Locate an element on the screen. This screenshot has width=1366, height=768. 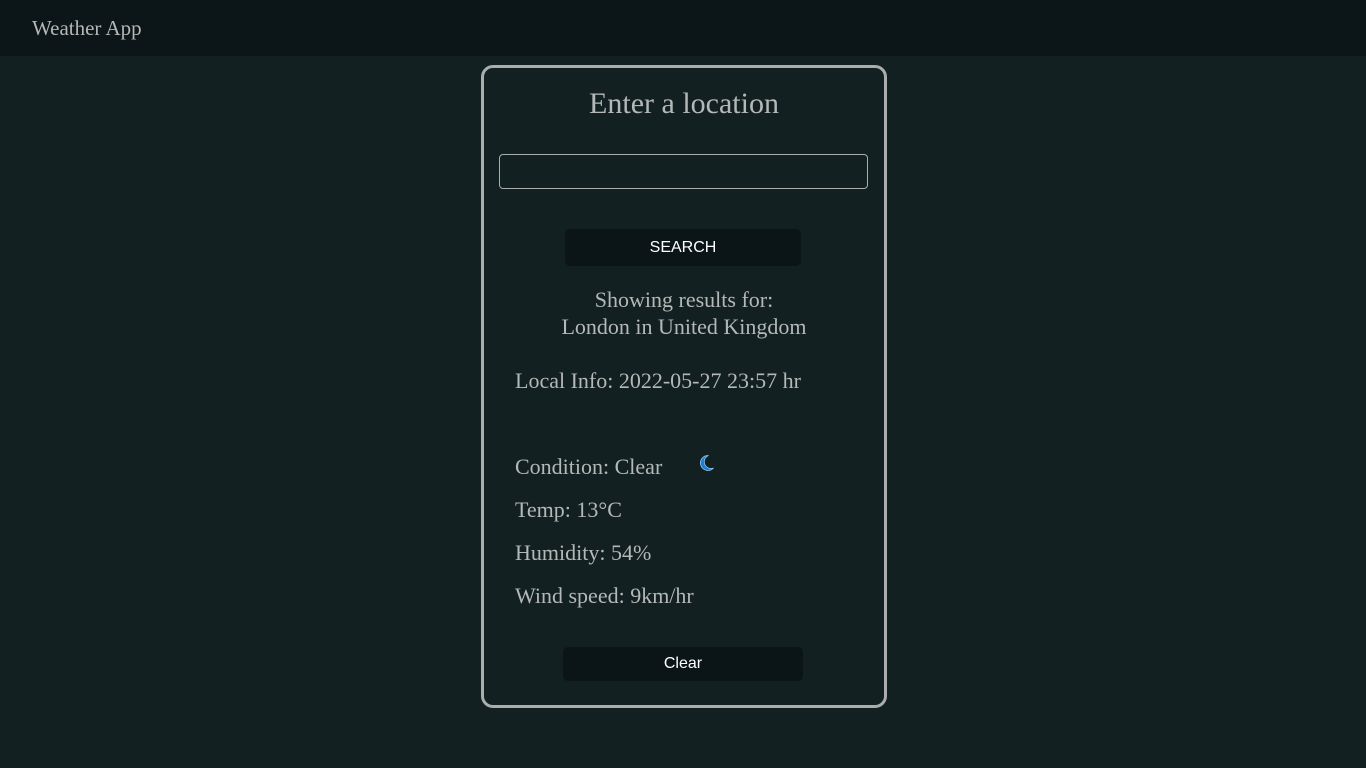
temperature-text: Temp: 13°C is located at coordinates (568, 509).